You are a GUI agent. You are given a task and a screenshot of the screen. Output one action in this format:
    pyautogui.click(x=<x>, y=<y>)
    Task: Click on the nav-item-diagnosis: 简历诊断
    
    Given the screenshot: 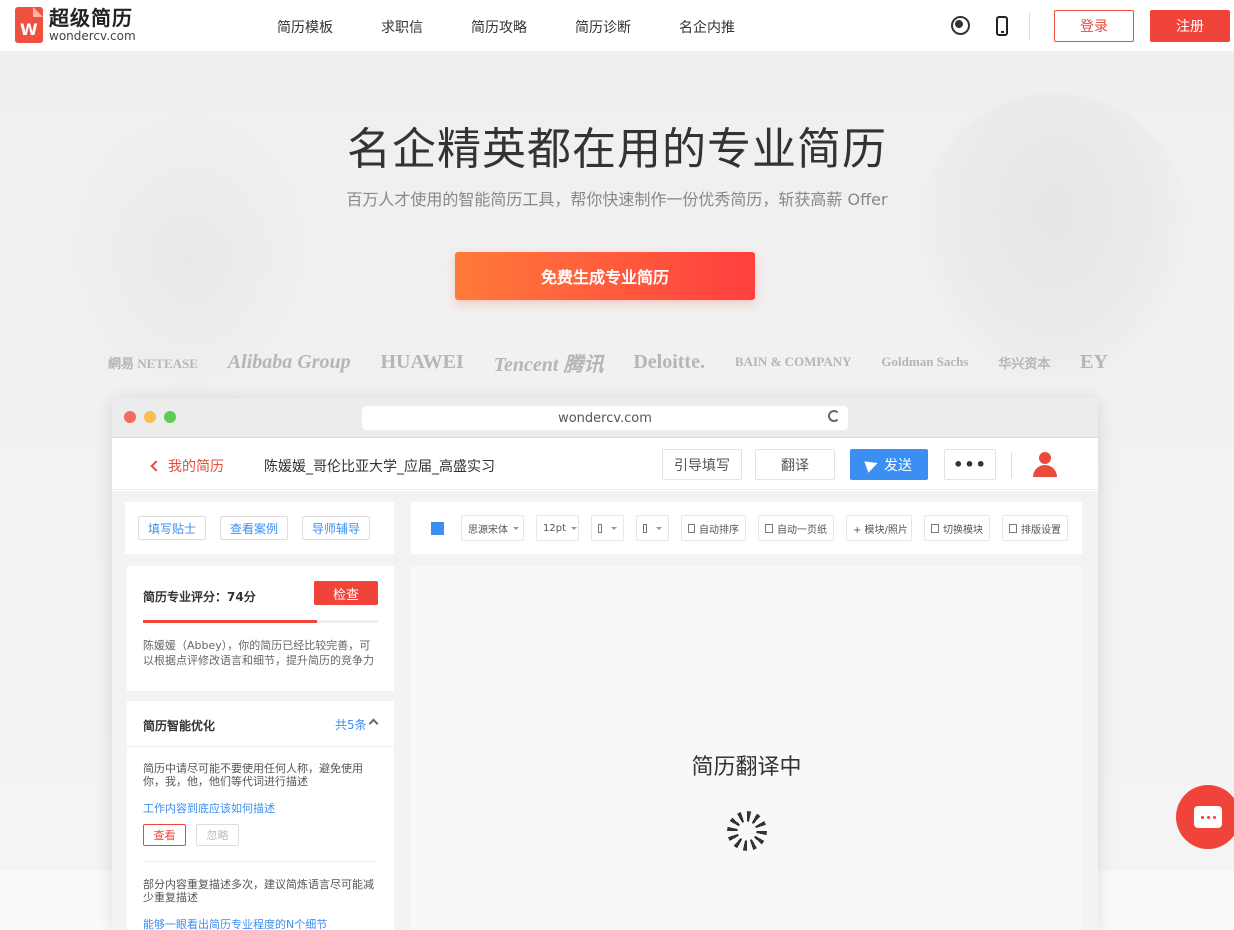 What is the action you would take?
    pyautogui.click(x=603, y=27)
    